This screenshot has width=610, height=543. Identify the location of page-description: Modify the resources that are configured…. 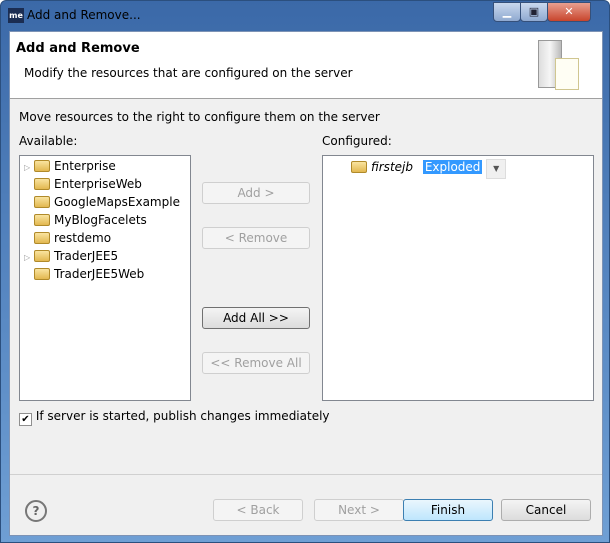
(188, 73).